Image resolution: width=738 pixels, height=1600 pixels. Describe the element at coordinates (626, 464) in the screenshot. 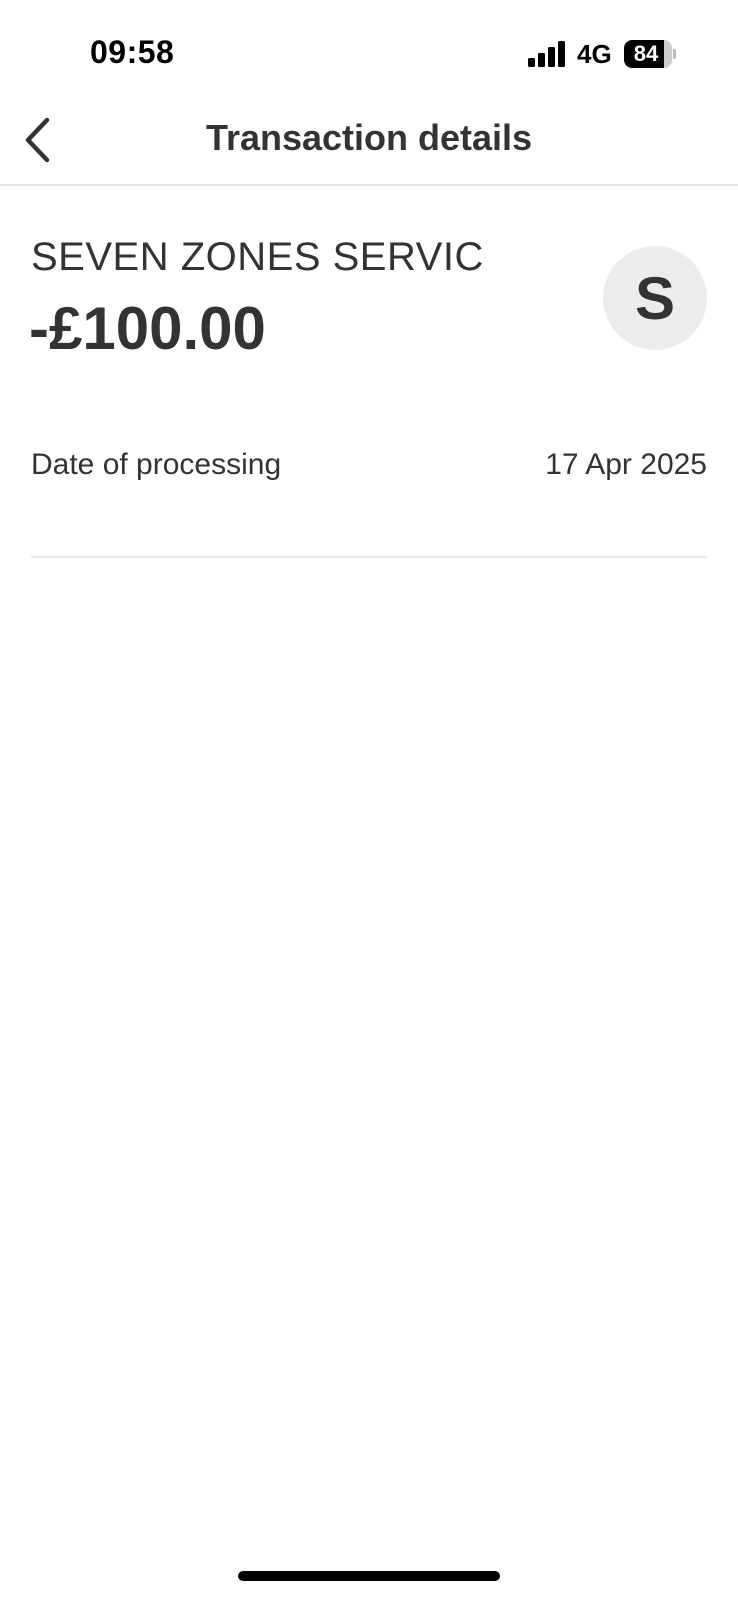

I see `detail-value: 17 Apr 2025` at that location.